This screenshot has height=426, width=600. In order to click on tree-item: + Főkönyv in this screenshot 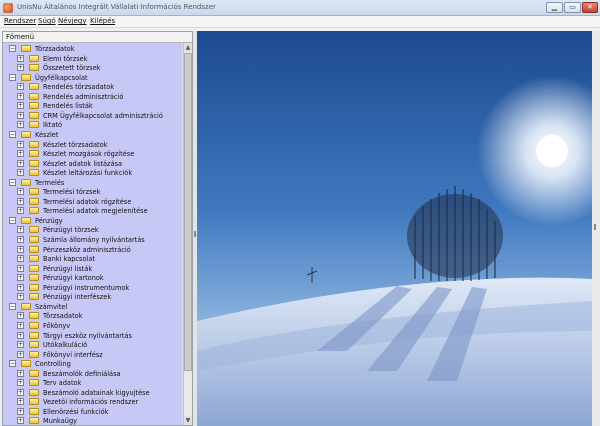, I will do `click(92, 326)`.